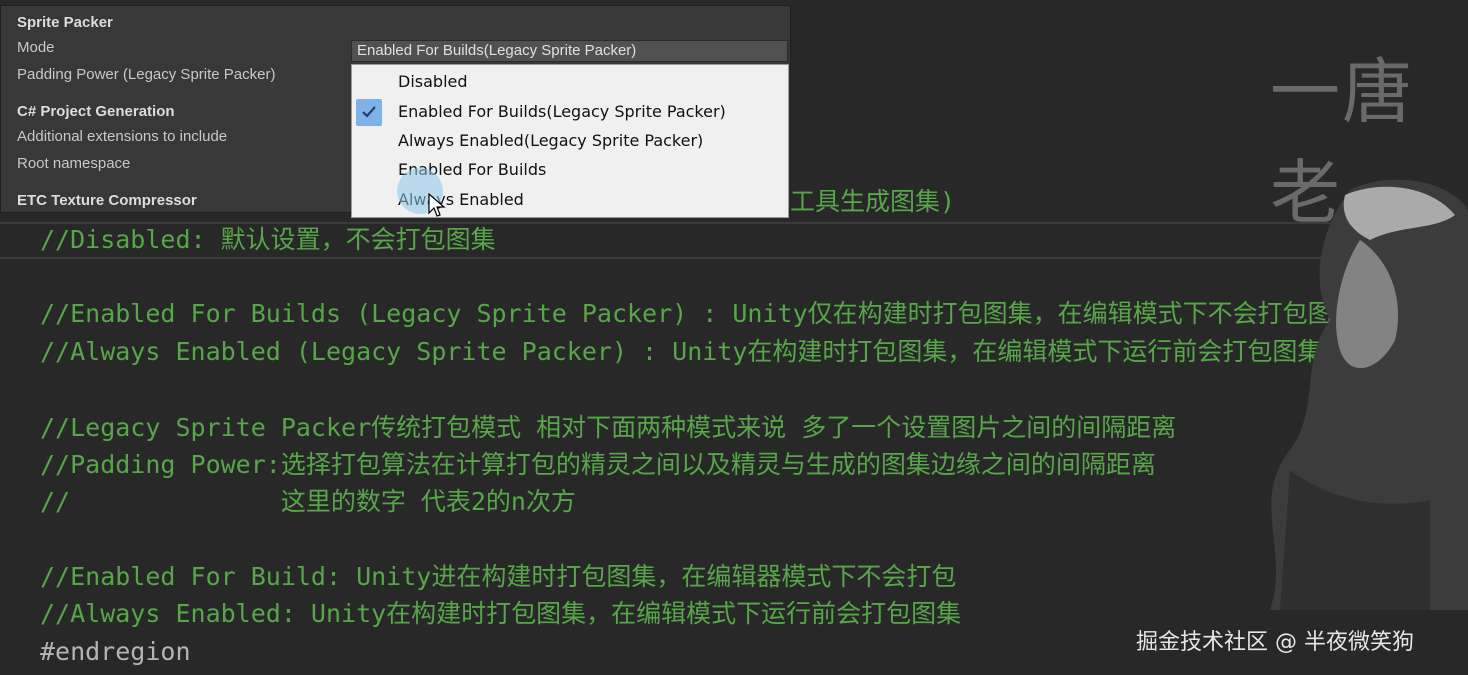 This screenshot has width=1468, height=675. Describe the element at coordinates (65, 22) in the screenshot. I see `section-header-sprite-packer: Sprite Packer` at that location.